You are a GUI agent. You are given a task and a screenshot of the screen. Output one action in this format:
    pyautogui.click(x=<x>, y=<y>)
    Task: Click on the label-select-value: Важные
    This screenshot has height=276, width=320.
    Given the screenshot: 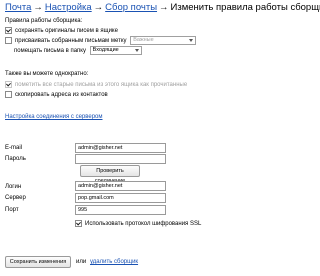 What is the action you would take?
    pyautogui.click(x=143, y=40)
    